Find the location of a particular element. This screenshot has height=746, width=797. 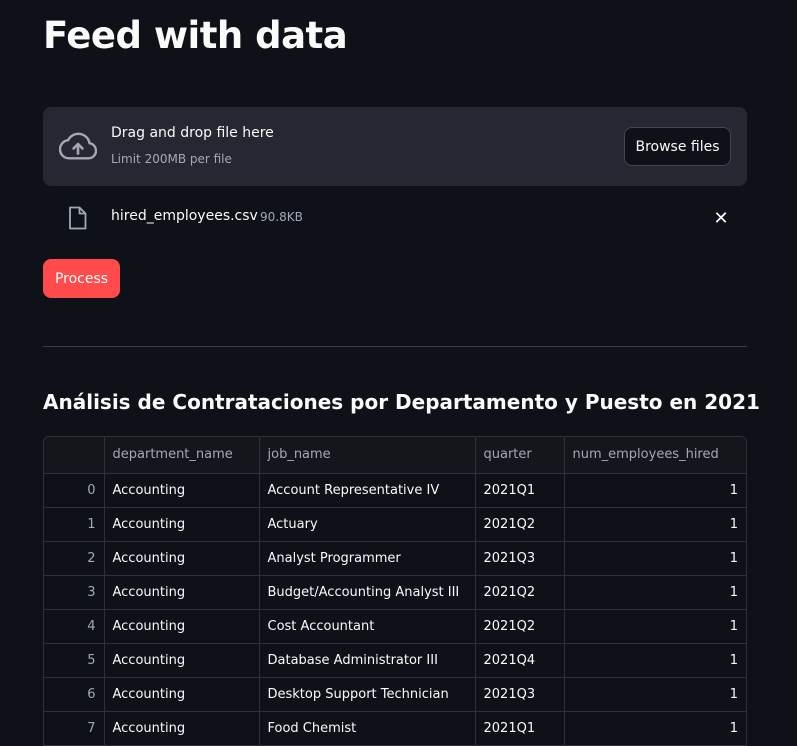

section-divider is located at coordinates (395, 346).